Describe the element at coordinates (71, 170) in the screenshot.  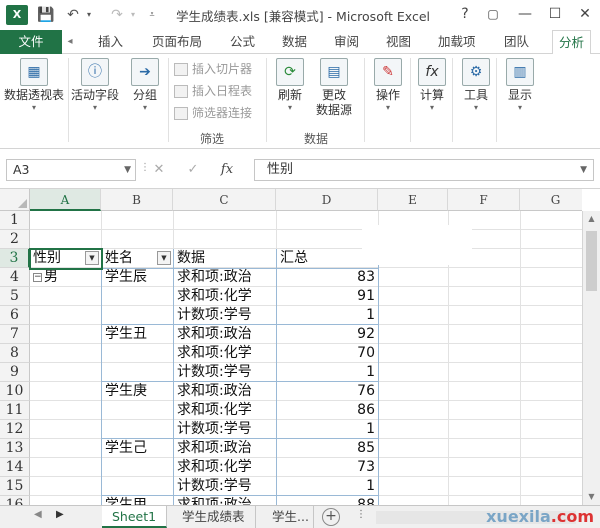
I see `name-box: A3 ▼` at that location.